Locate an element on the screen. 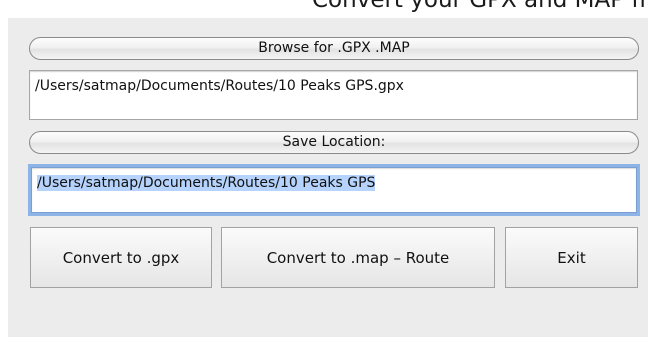  clipped-heading: Convert your GPX and MAP files is located at coordinates (480, 6).